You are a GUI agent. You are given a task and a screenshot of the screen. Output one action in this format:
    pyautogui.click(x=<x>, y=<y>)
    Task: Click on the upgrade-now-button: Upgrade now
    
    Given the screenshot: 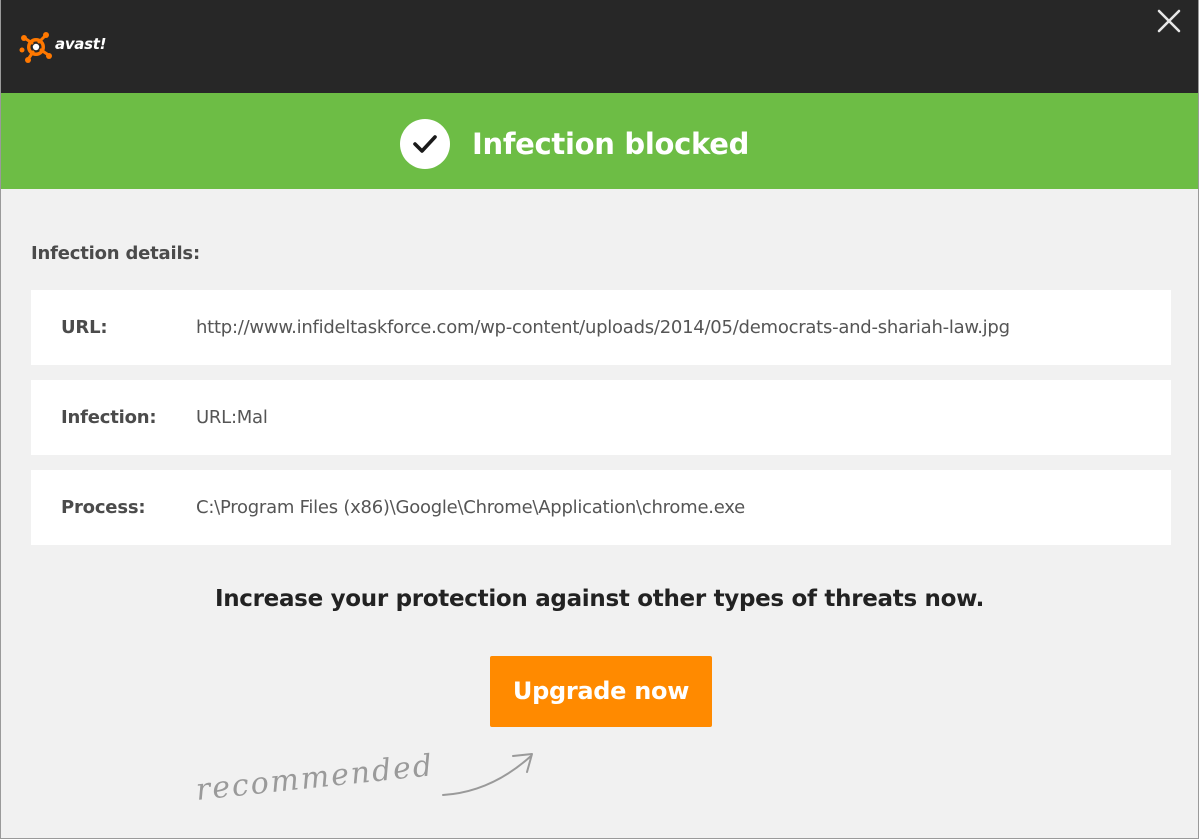 What is the action you would take?
    pyautogui.click(x=601, y=691)
    